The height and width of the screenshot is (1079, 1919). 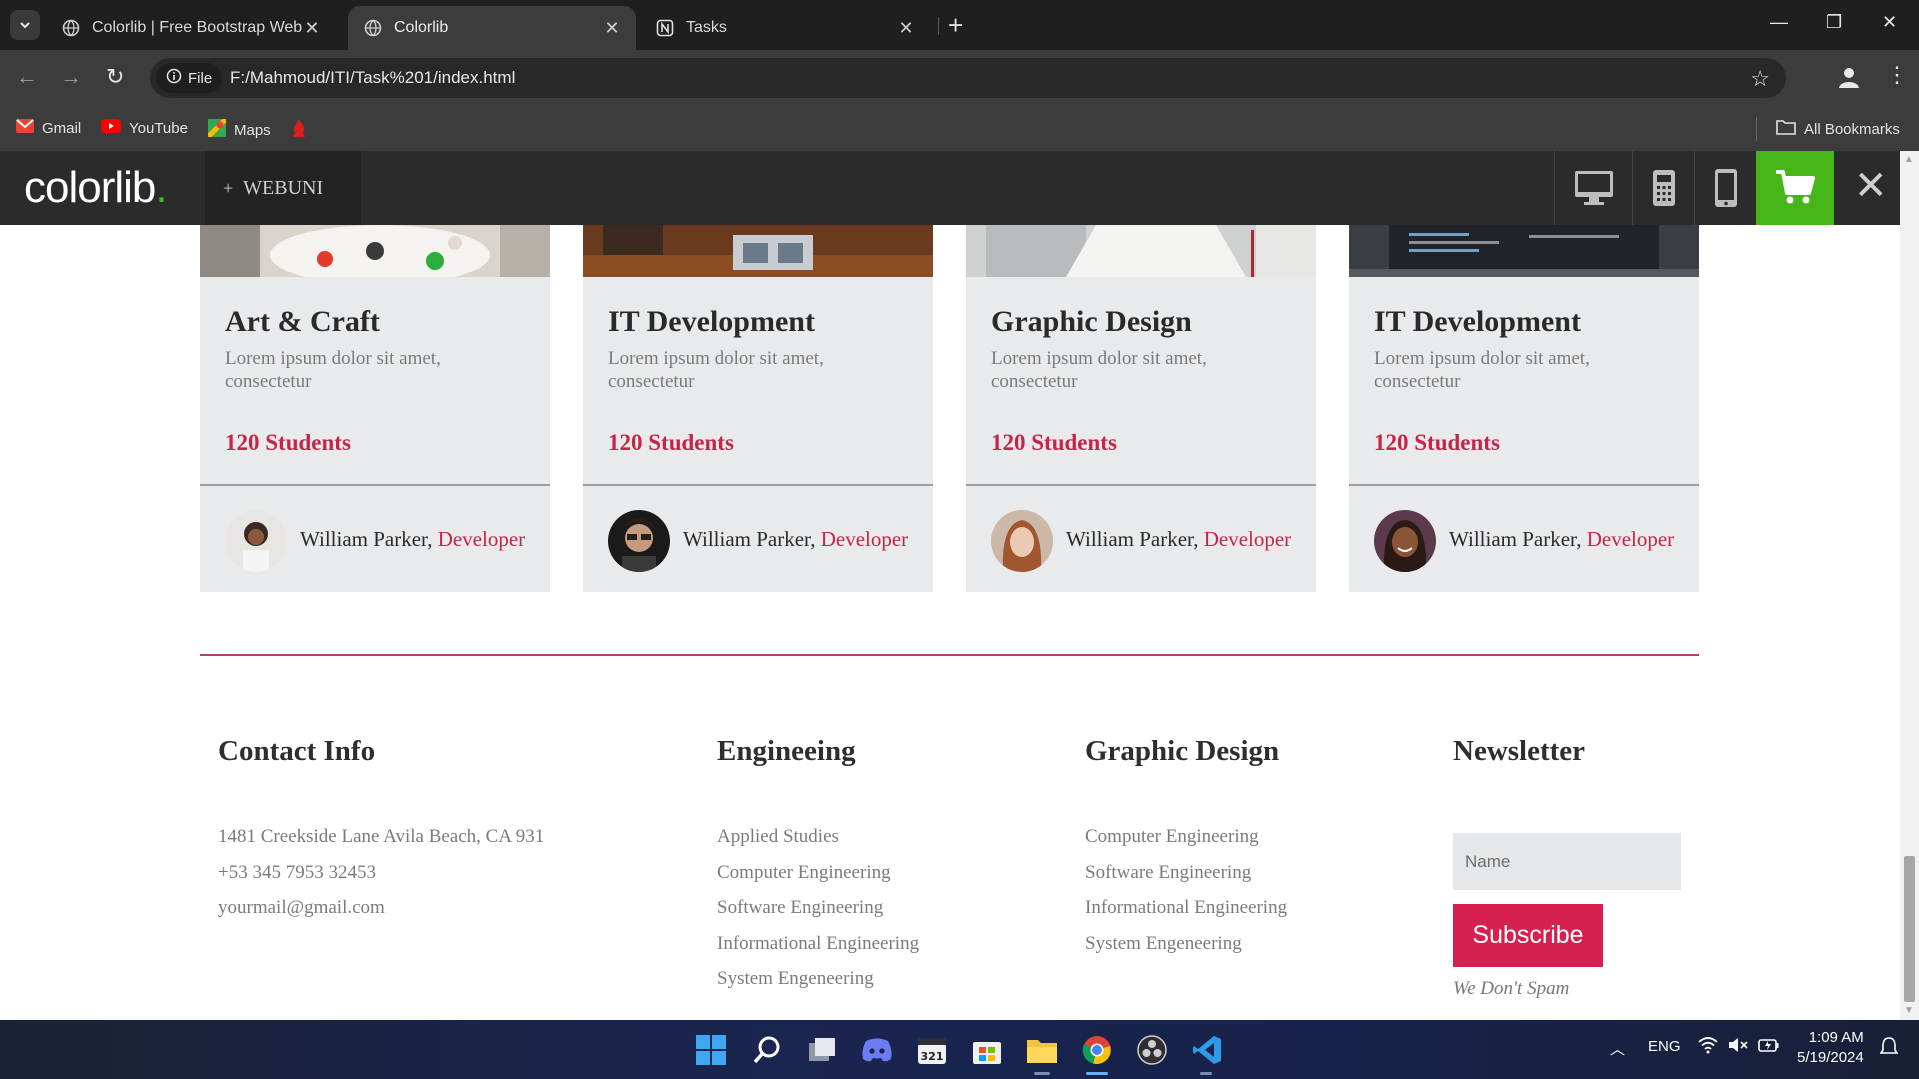 I want to click on footer-heading: Contact Info, so click(x=297, y=751).